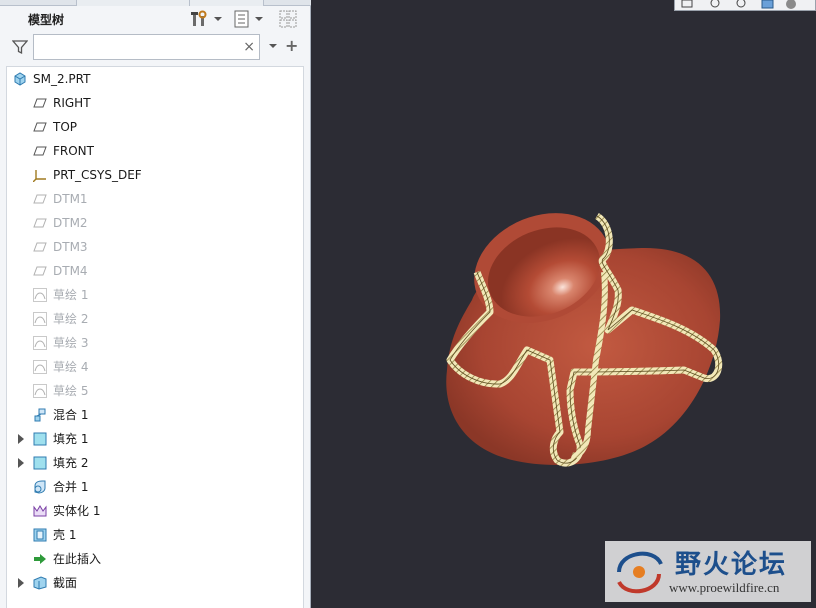  What do you see at coordinates (768, 4) in the screenshot?
I see `repaint-icon` at bounding box center [768, 4].